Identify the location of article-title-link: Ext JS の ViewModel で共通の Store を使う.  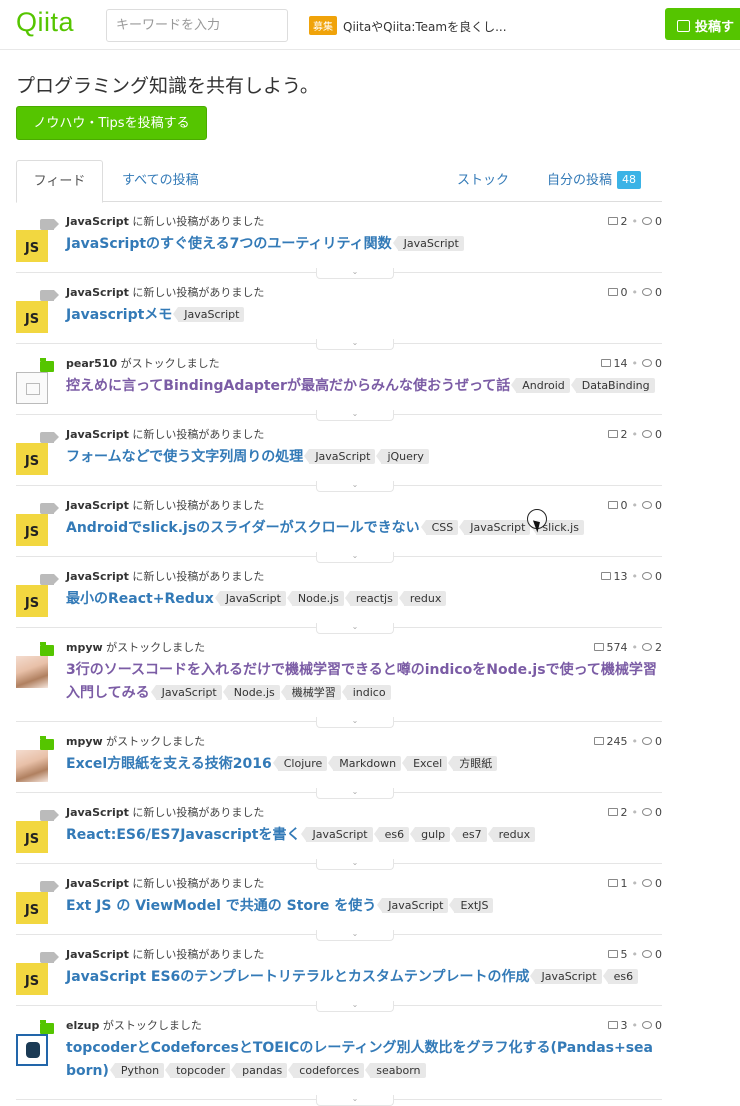
(221, 906).